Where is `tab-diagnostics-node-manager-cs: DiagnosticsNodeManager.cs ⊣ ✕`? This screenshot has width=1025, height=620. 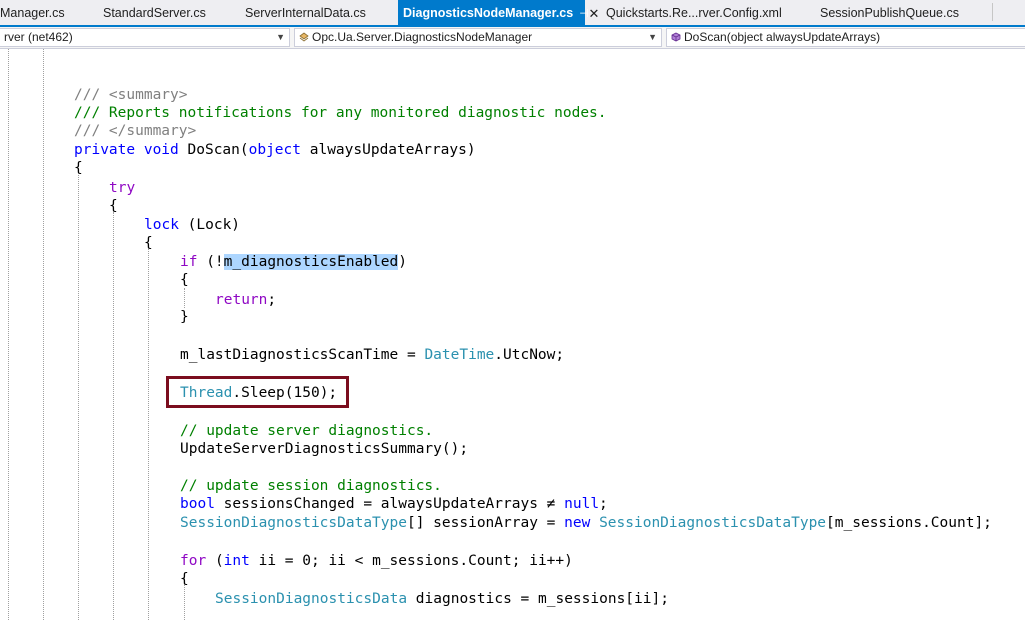 tab-diagnostics-node-manager-cs: DiagnosticsNodeManager.cs ⊣ ✕ is located at coordinates (498, 12).